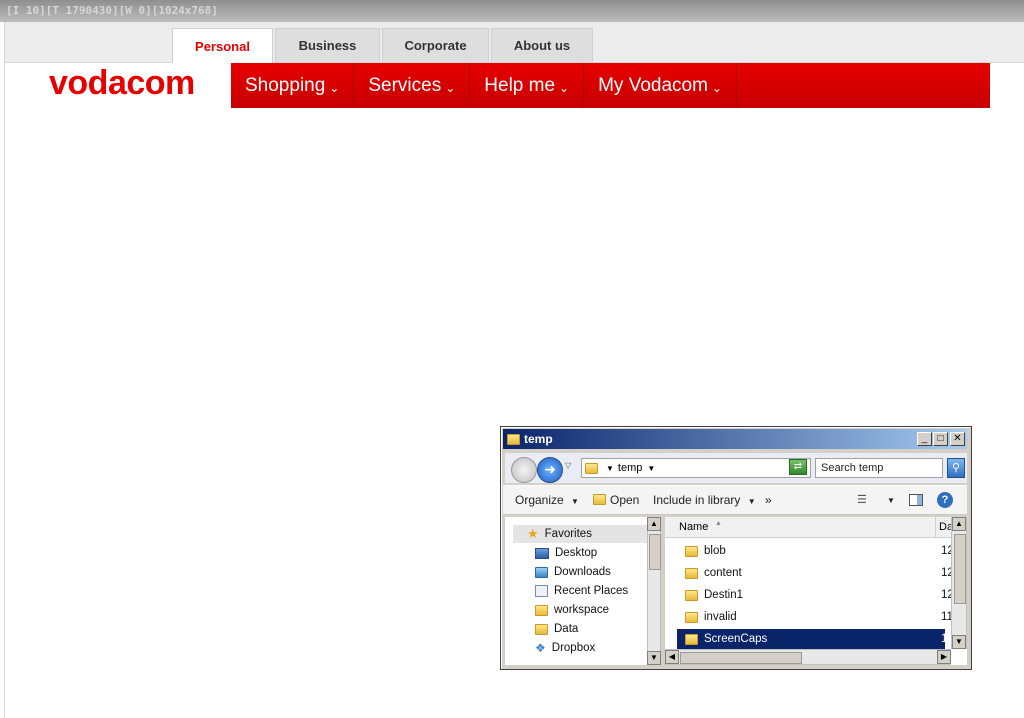 Image resolution: width=1024 pixels, height=718 pixels. Describe the element at coordinates (715, 551) in the screenshot. I see `file-name: blob` at that location.